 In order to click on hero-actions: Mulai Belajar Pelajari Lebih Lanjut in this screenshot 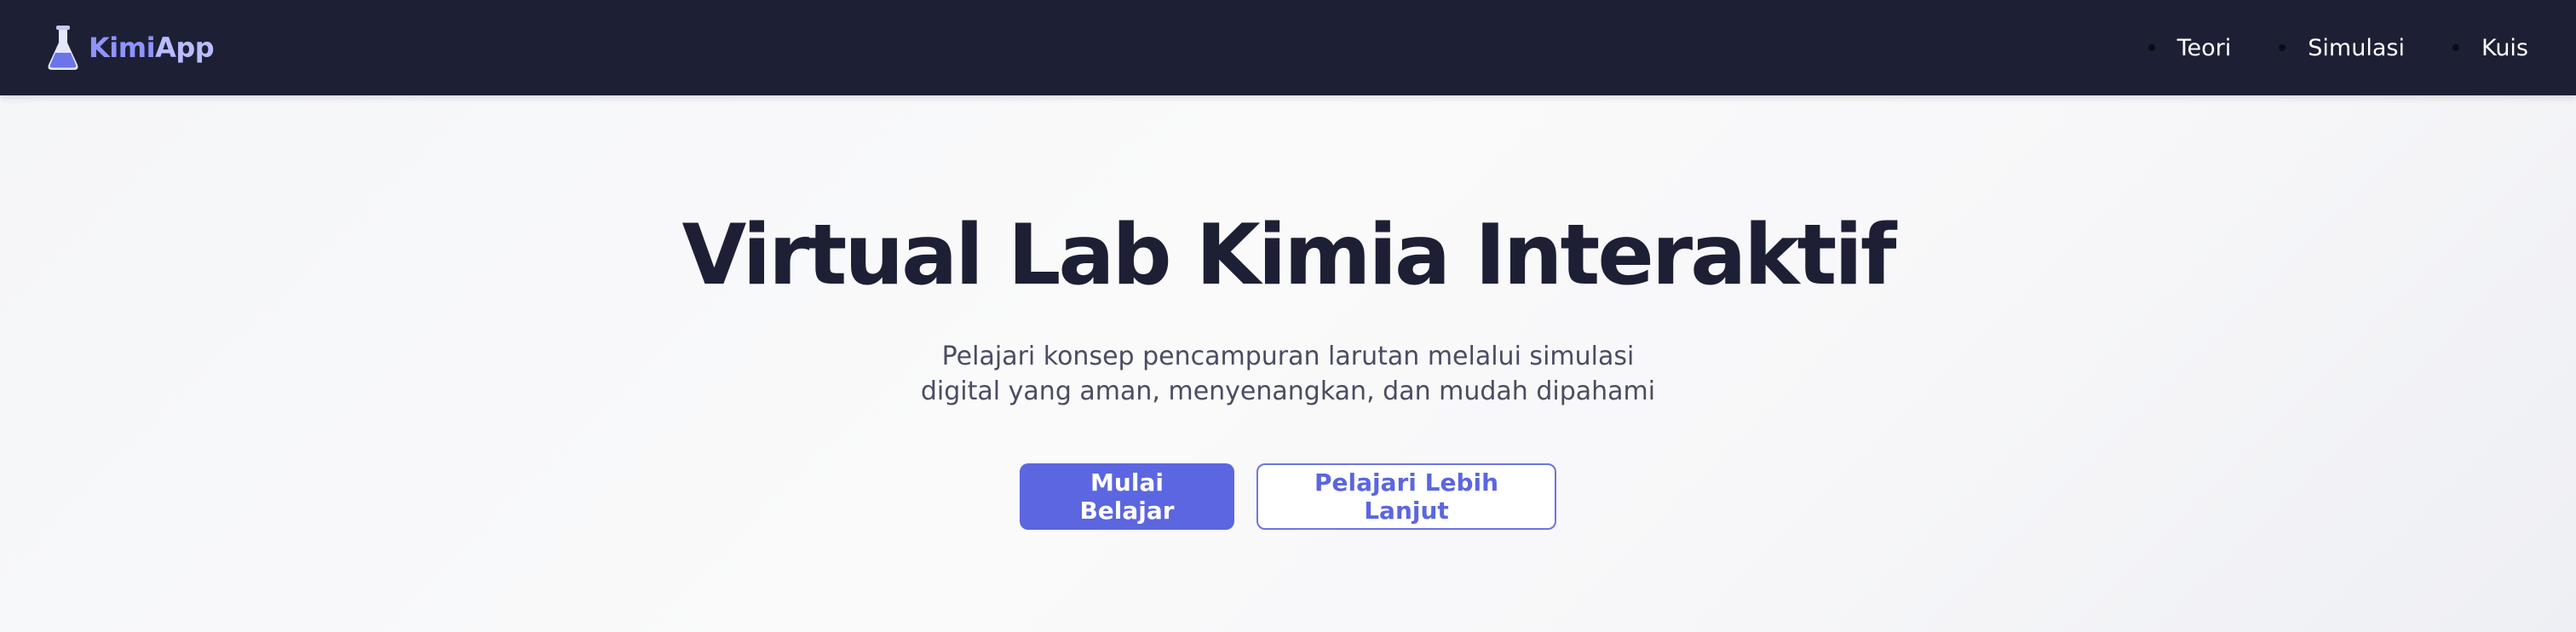, I will do `click(1288, 496)`.